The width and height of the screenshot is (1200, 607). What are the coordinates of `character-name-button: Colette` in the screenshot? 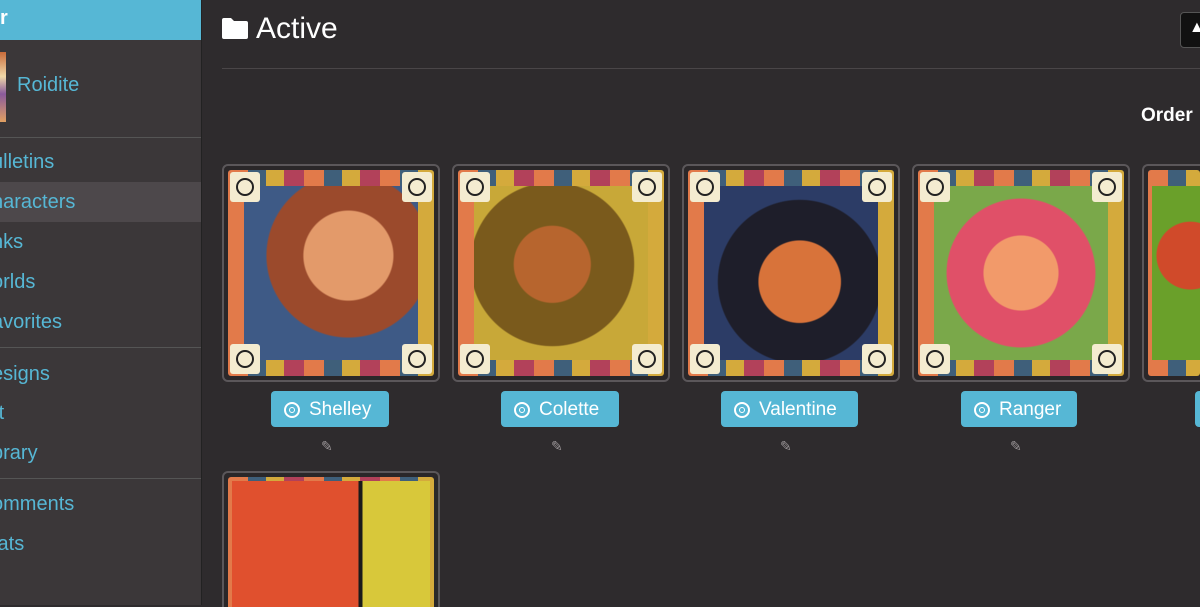 It's located at (560, 409).